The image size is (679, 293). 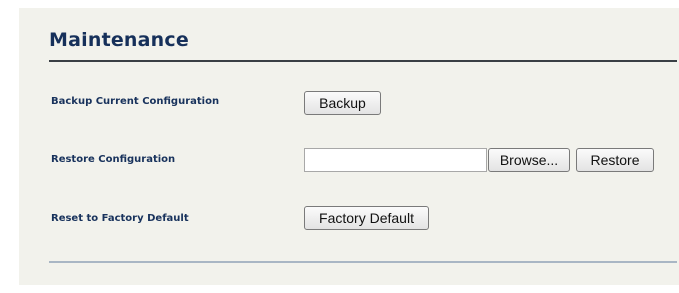 I want to click on backup-label: Backup Current Configuration, so click(x=135, y=101).